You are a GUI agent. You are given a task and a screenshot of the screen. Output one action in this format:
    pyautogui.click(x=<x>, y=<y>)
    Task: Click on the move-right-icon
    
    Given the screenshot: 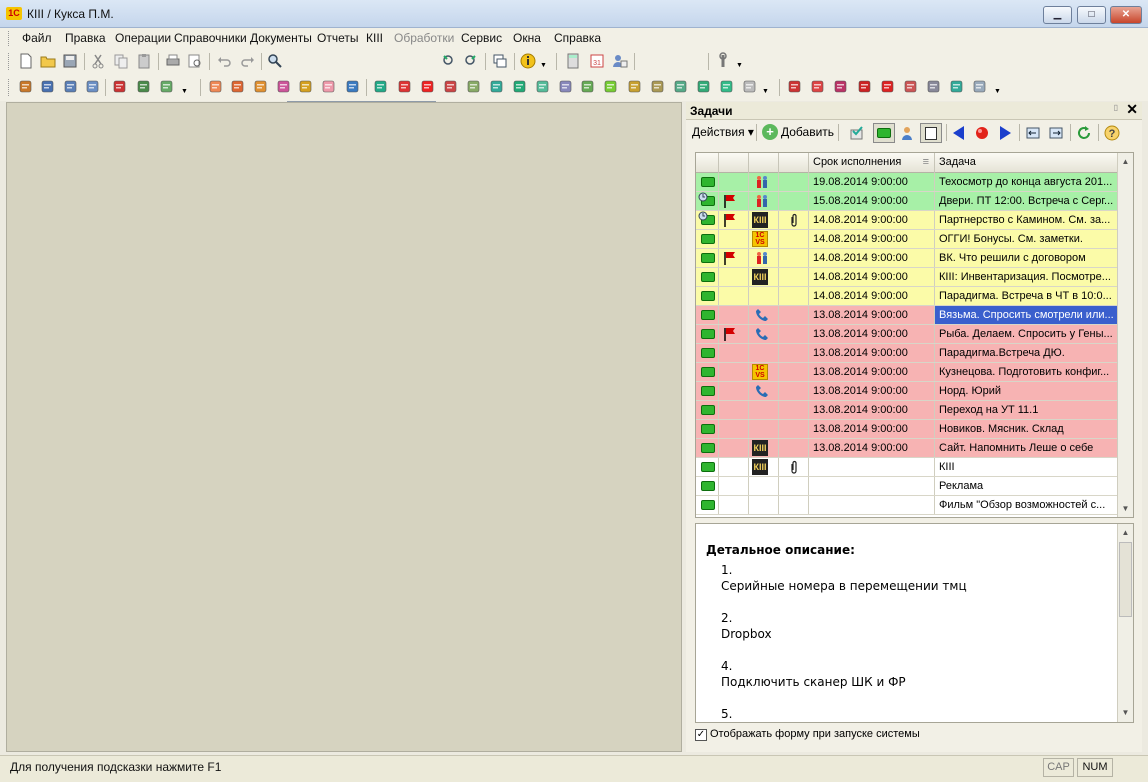 What is the action you would take?
    pyautogui.click(x=1056, y=133)
    